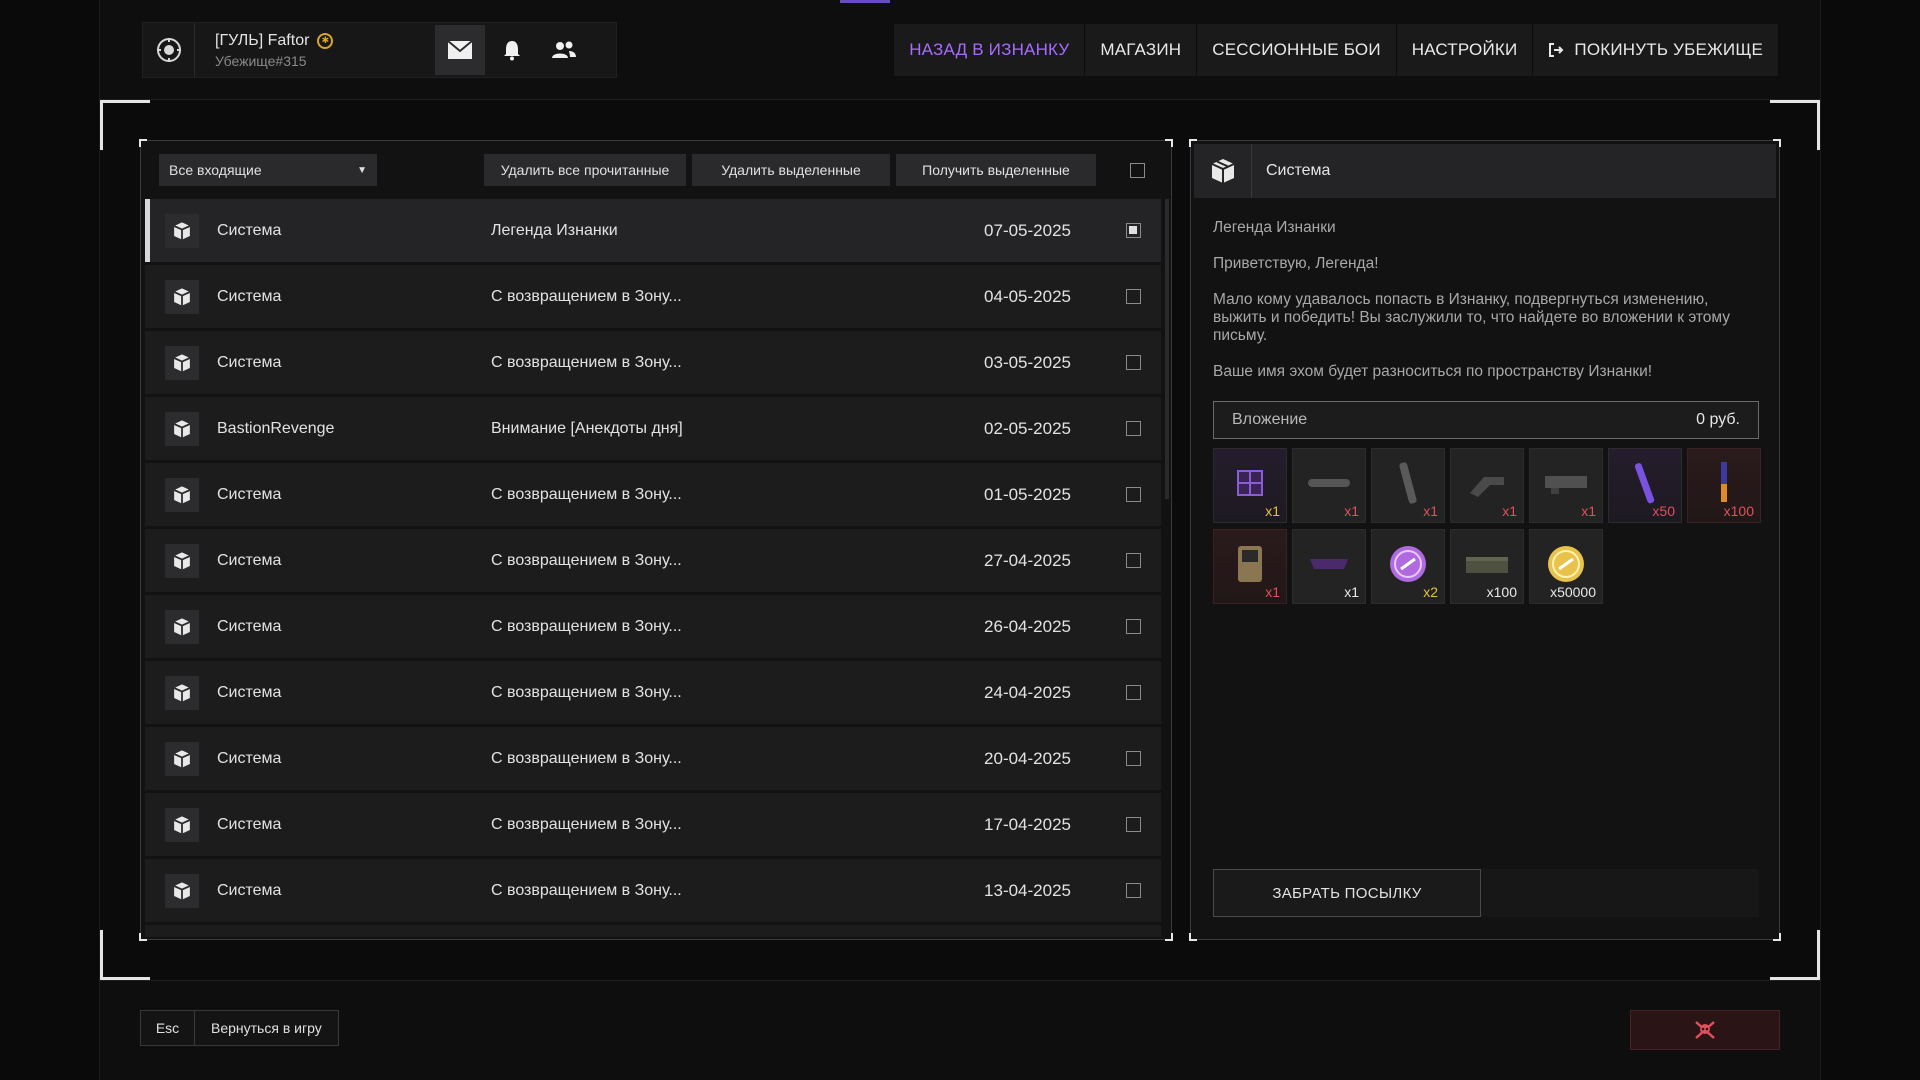 Image resolution: width=1920 pixels, height=1080 pixels. I want to click on esc-key-hint: Esc, so click(168, 1028).